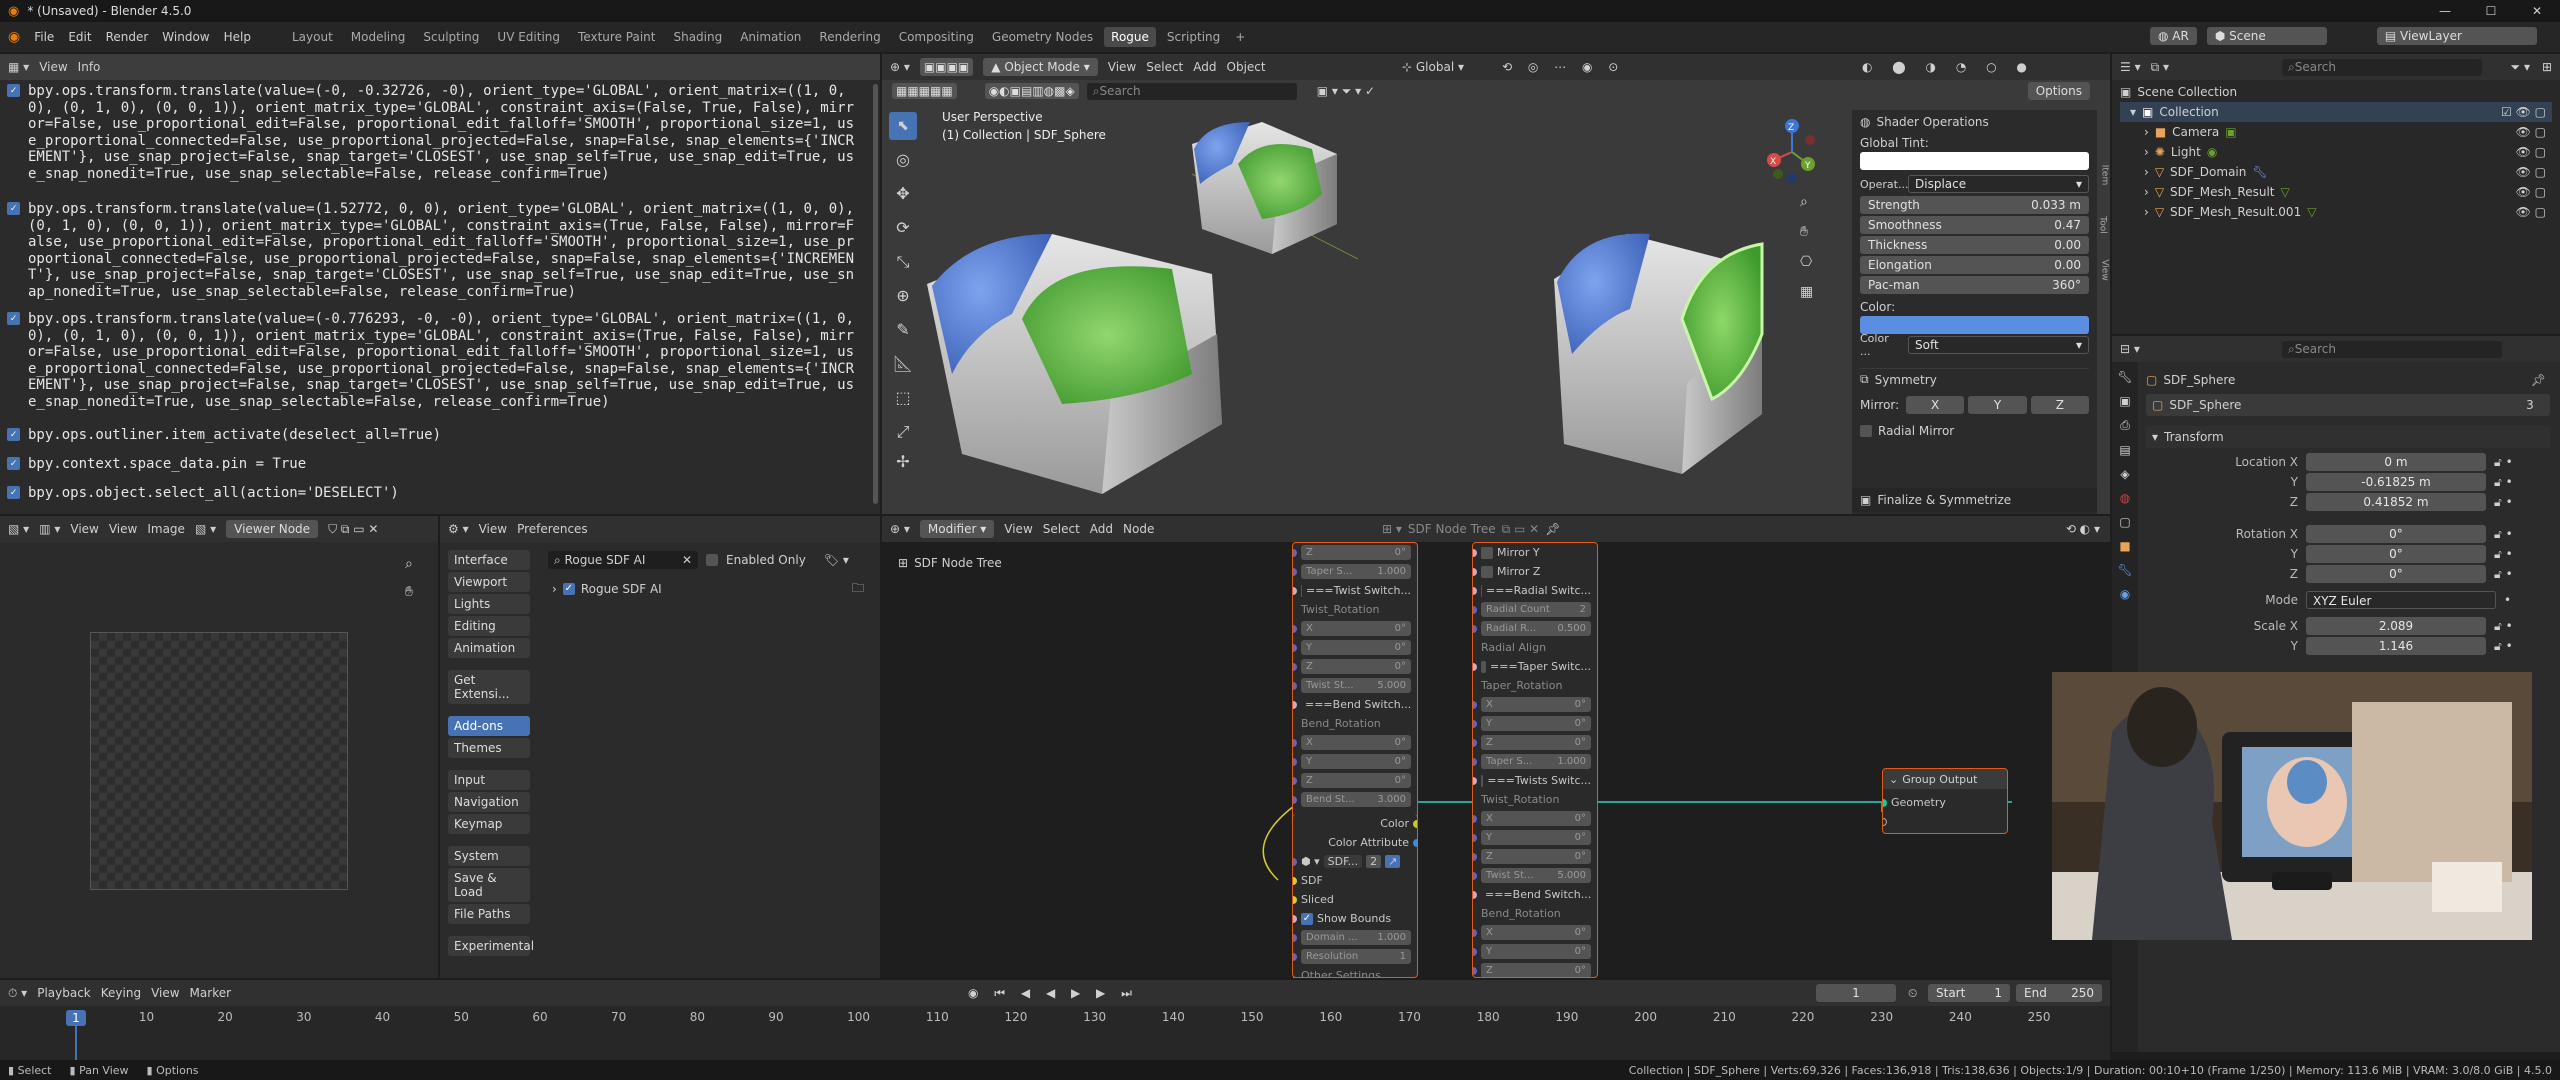 The height and width of the screenshot is (1080, 2560). Describe the element at coordinates (1240, 37) in the screenshot. I see `add-workspace-button: +` at that location.